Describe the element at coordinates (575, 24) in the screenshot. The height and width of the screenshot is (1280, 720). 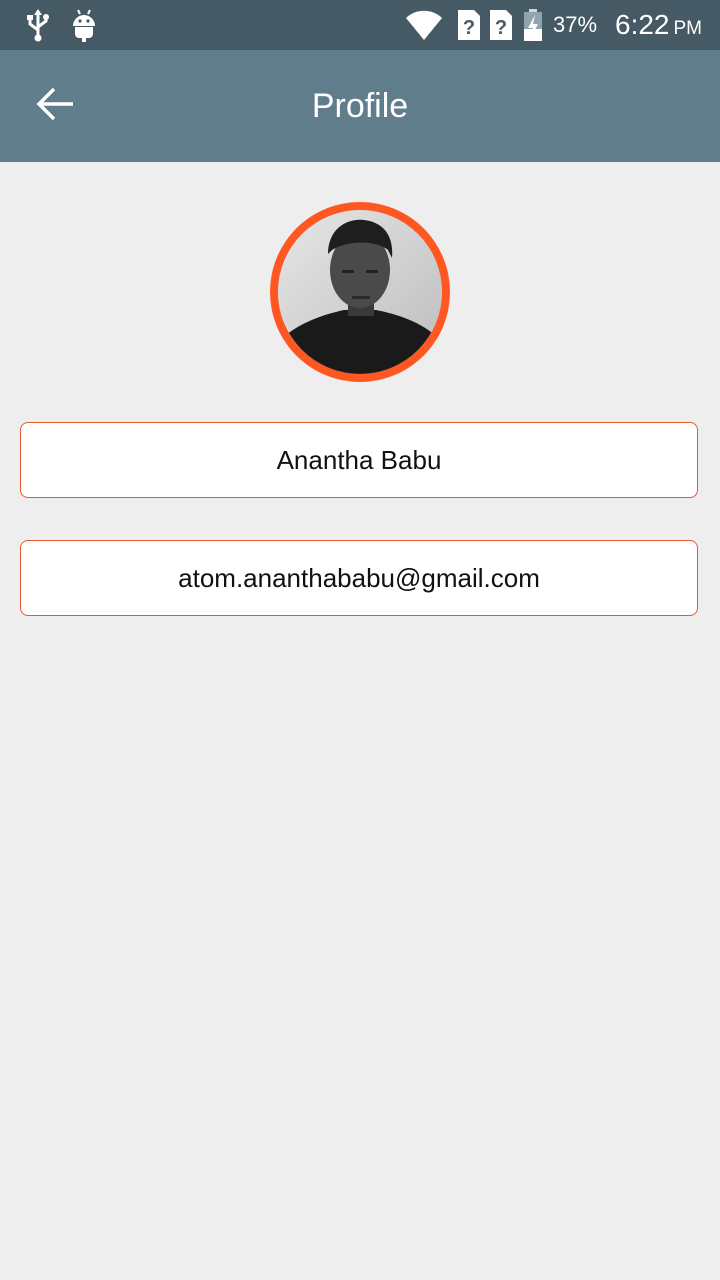
I see `battery-percent: 37%` at that location.